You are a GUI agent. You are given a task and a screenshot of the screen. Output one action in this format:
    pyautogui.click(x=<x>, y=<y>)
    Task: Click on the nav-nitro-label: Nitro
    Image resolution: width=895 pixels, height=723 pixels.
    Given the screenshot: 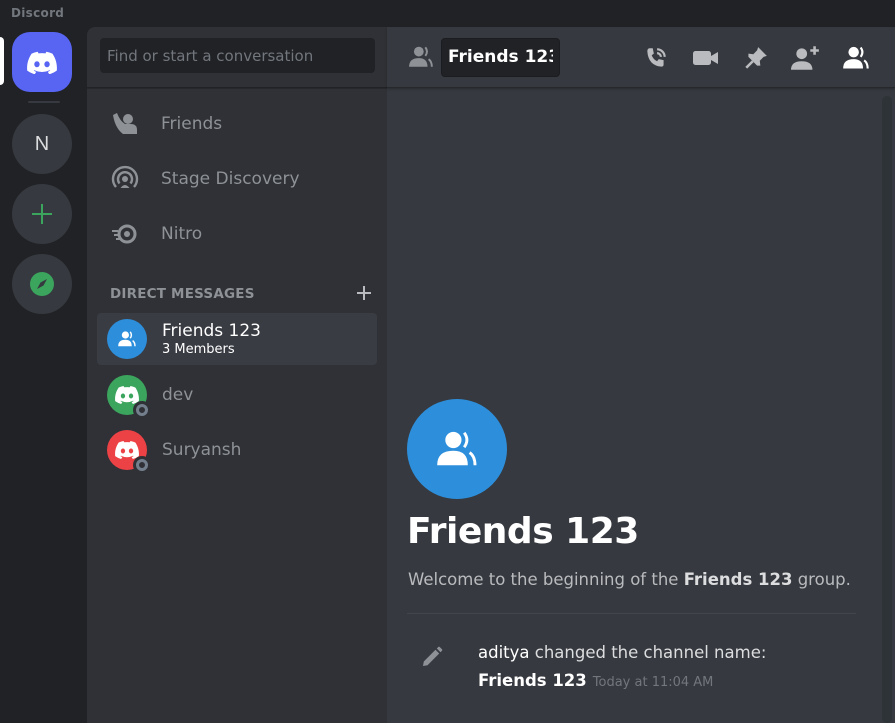 What is the action you would take?
    pyautogui.click(x=182, y=234)
    